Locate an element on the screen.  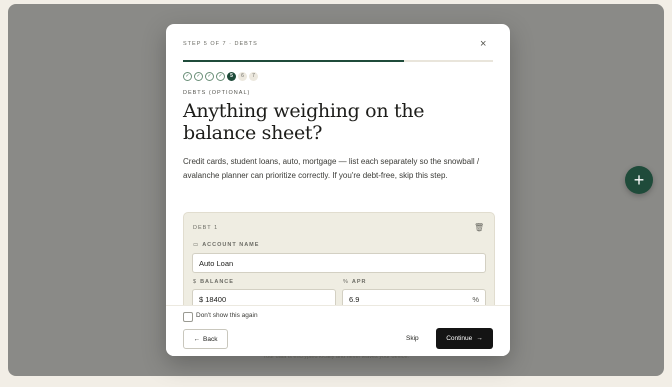
percent-icon: % is located at coordinates (346, 282).